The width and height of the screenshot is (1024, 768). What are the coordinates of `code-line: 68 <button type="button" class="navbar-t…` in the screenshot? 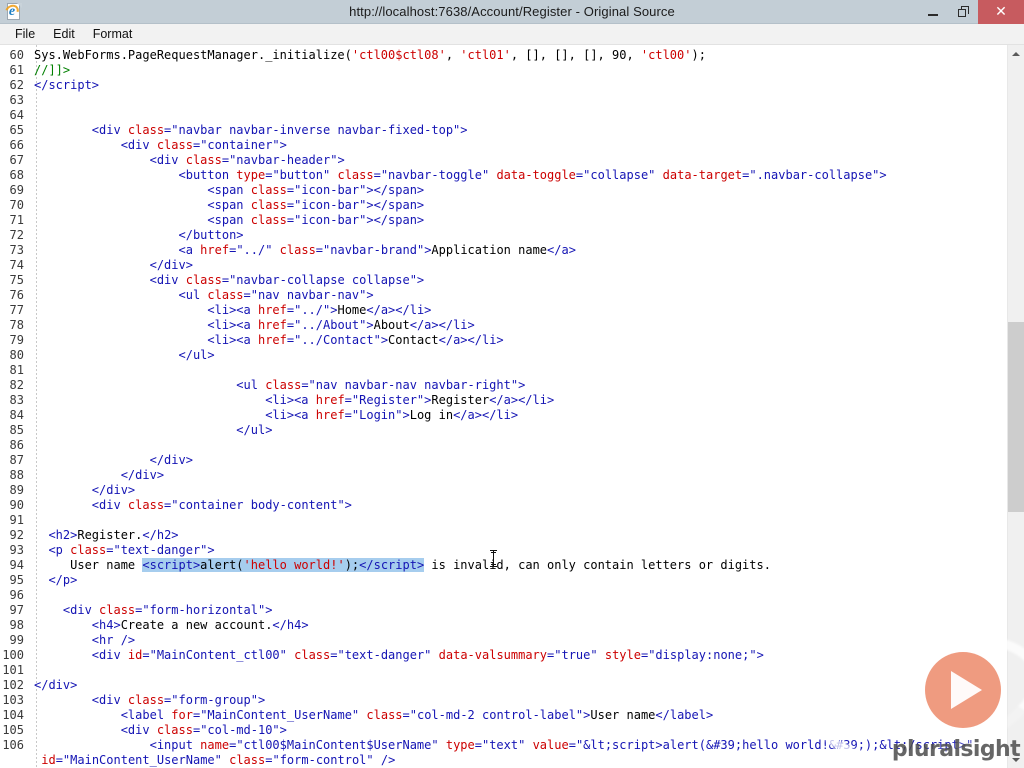 It's located at (503, 175).